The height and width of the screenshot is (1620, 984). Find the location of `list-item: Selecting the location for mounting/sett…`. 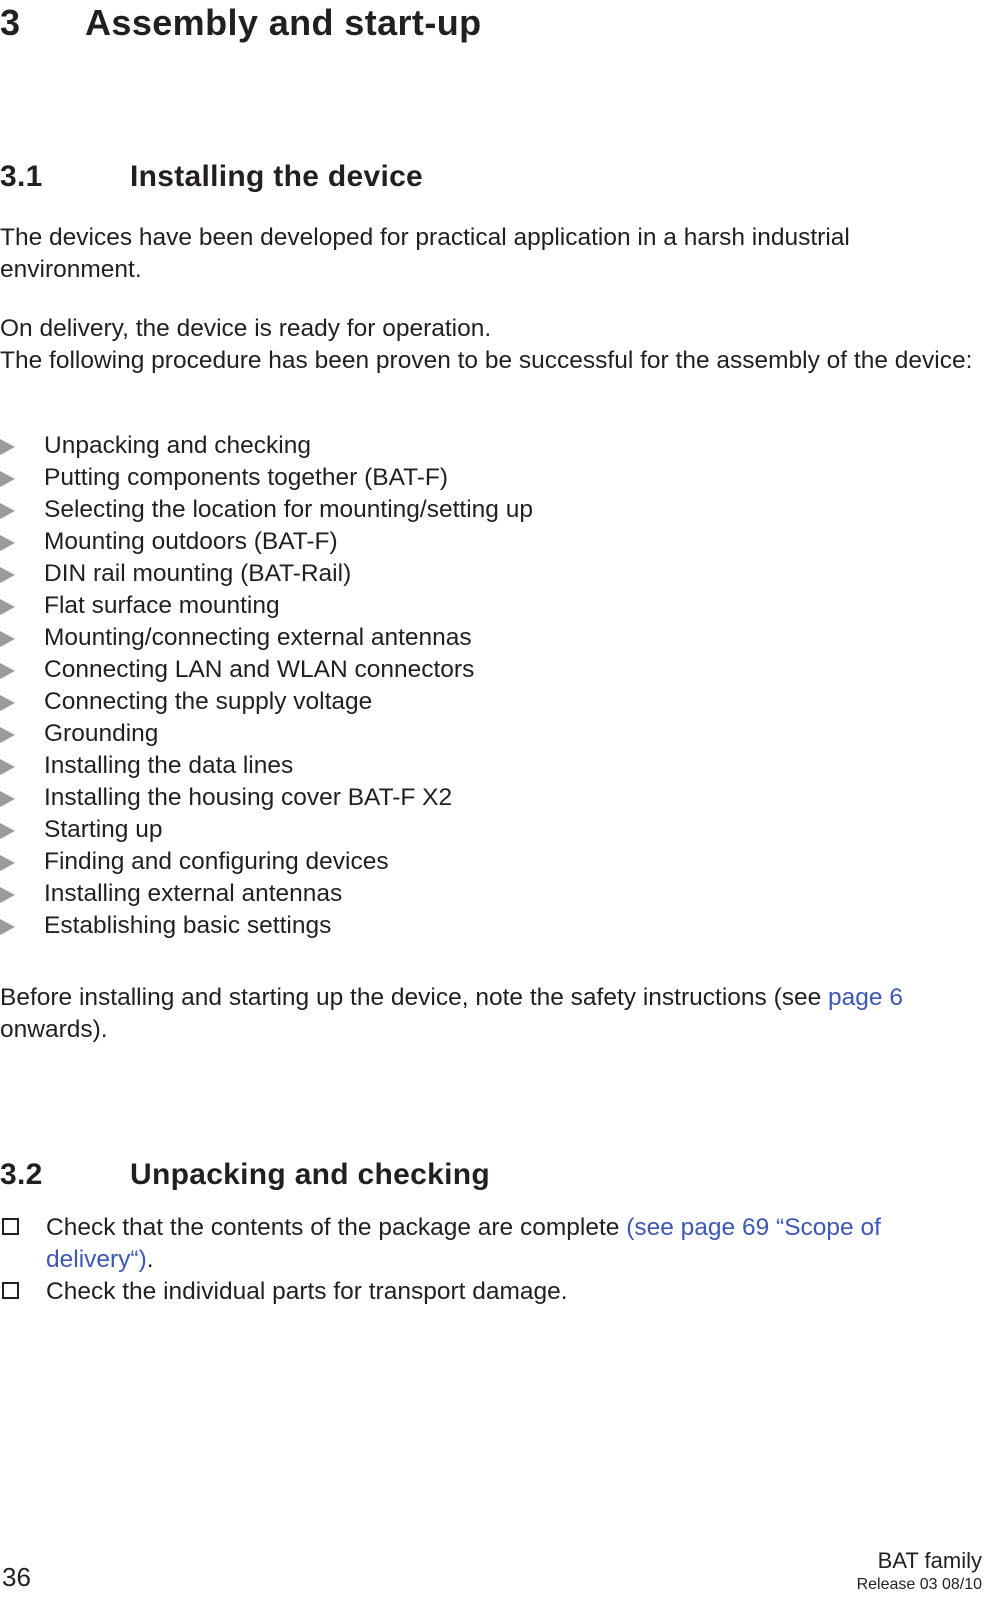

list-item: Selecting the location for mounting/sett… is located at coordinates (470, 510).